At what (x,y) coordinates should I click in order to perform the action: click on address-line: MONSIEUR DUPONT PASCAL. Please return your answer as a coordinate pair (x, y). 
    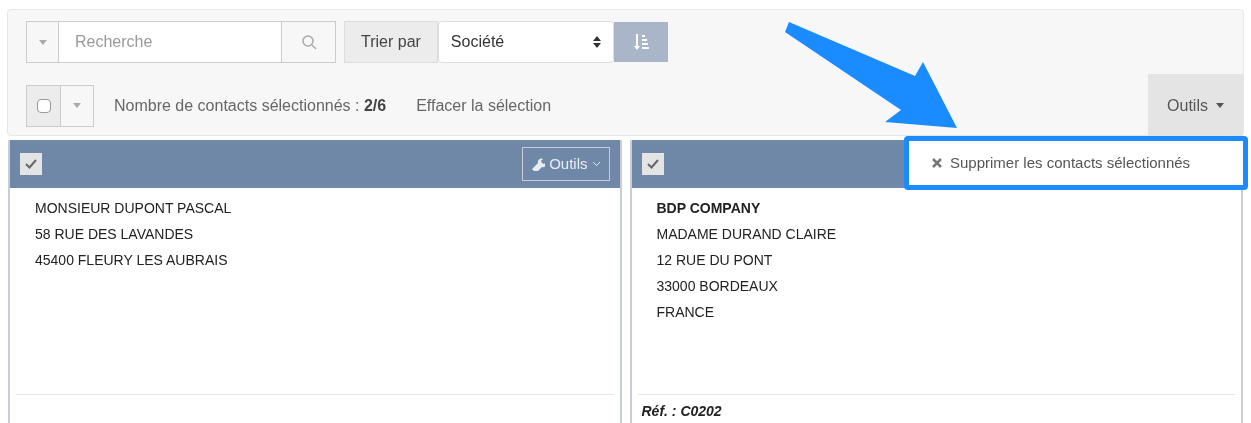
    Looking at the image, I should click on (134, 208).